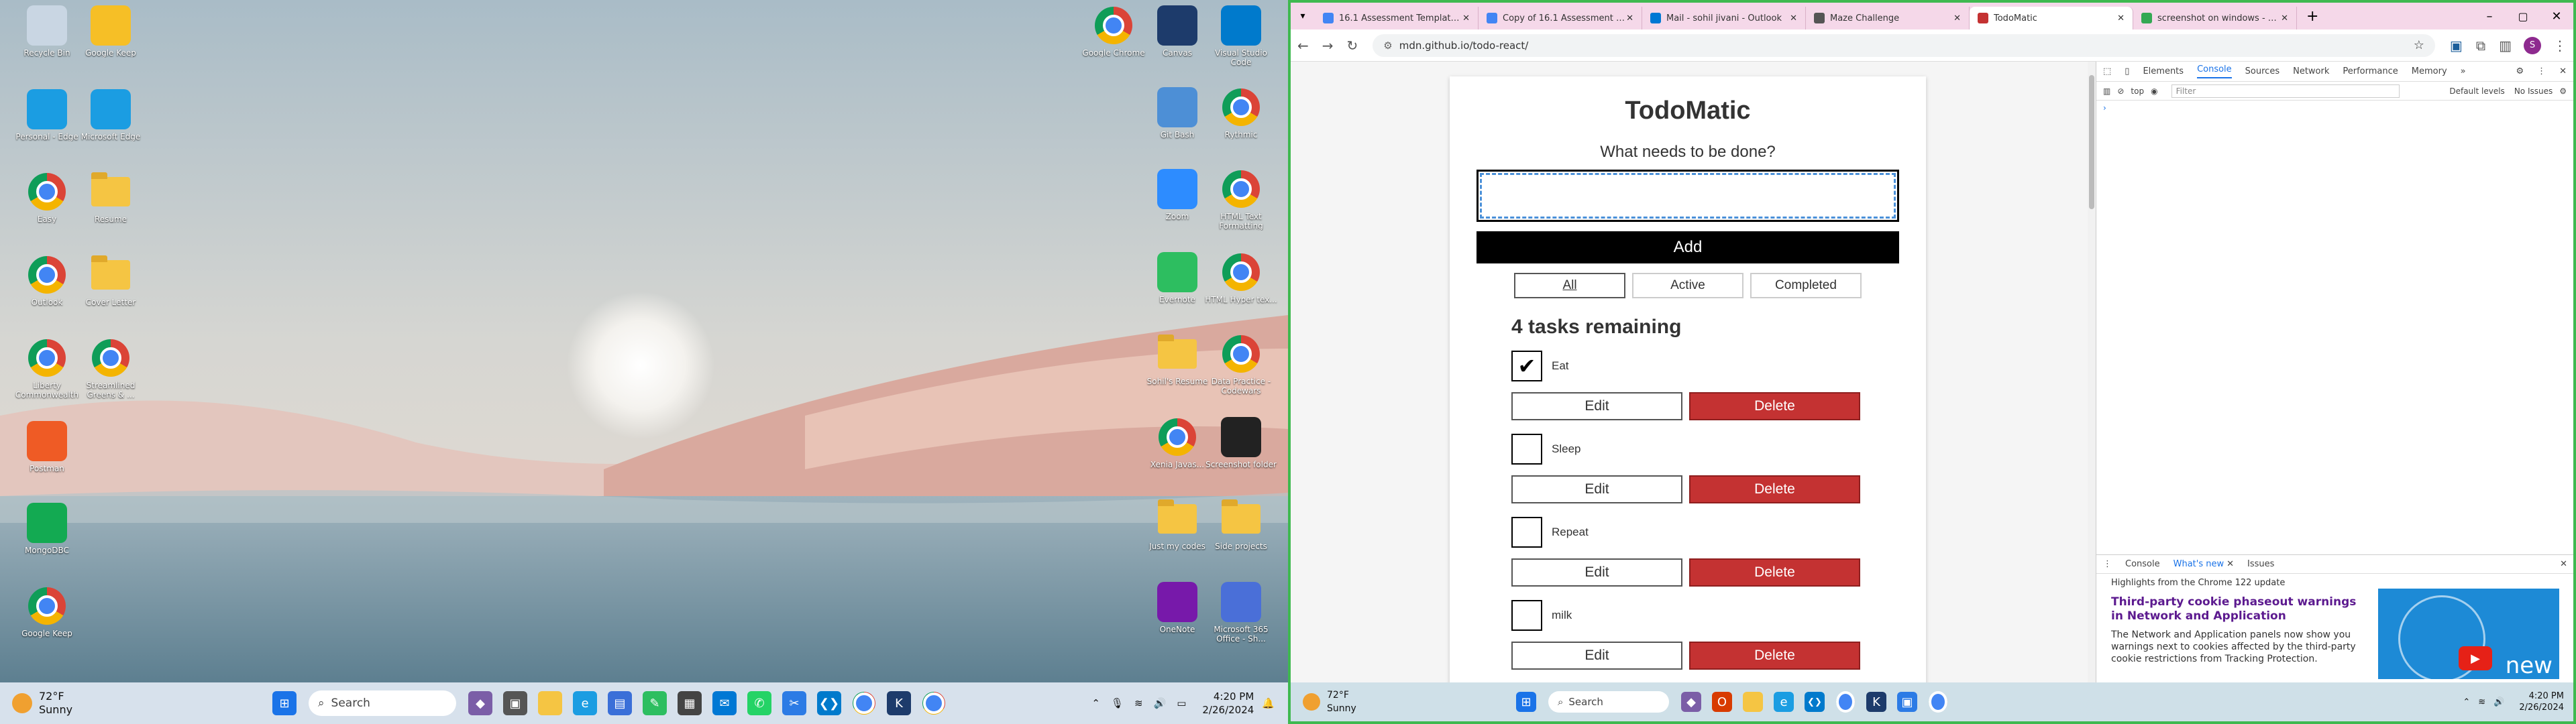 The image size is (2576, 724). What do you see at coordinates (2456, 46) in the screenshot?
I see `extension-icon: ▣` at bounding box center [2456, 46].